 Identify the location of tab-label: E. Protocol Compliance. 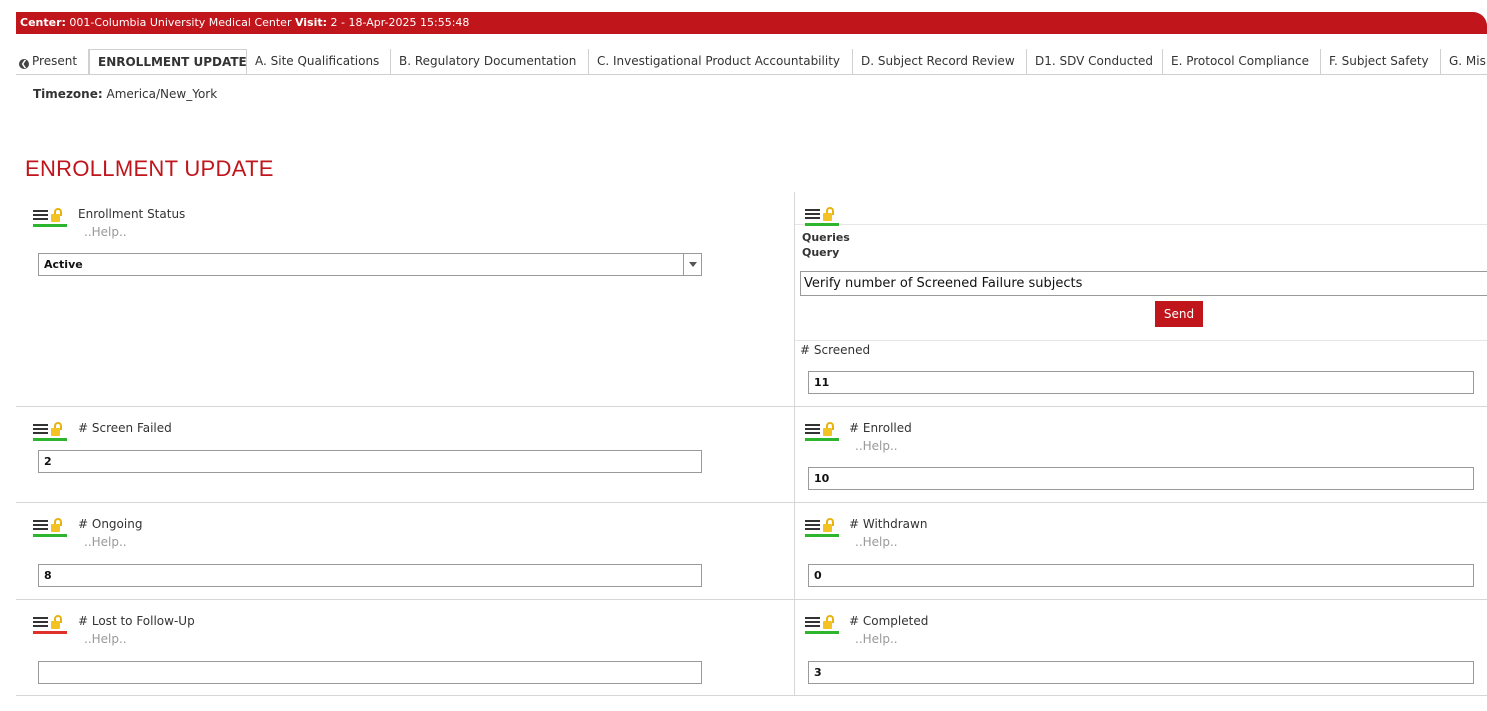
(1240, 61).